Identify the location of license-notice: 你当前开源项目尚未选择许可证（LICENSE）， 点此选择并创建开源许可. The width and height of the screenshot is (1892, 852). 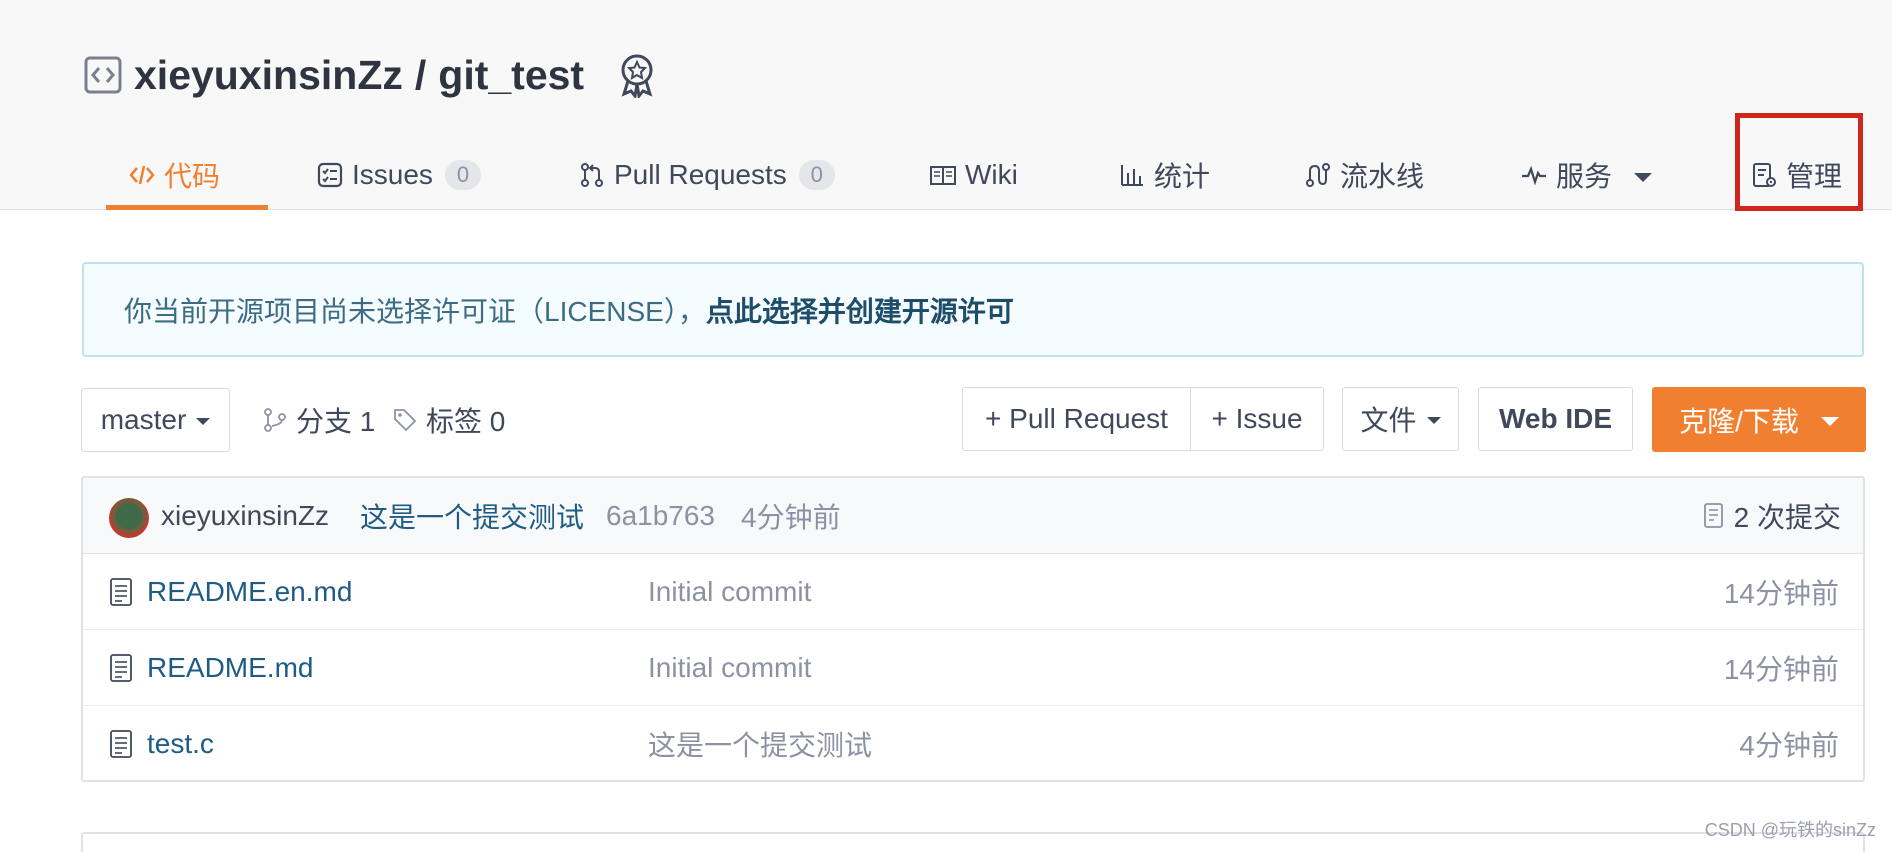
(973, 309).